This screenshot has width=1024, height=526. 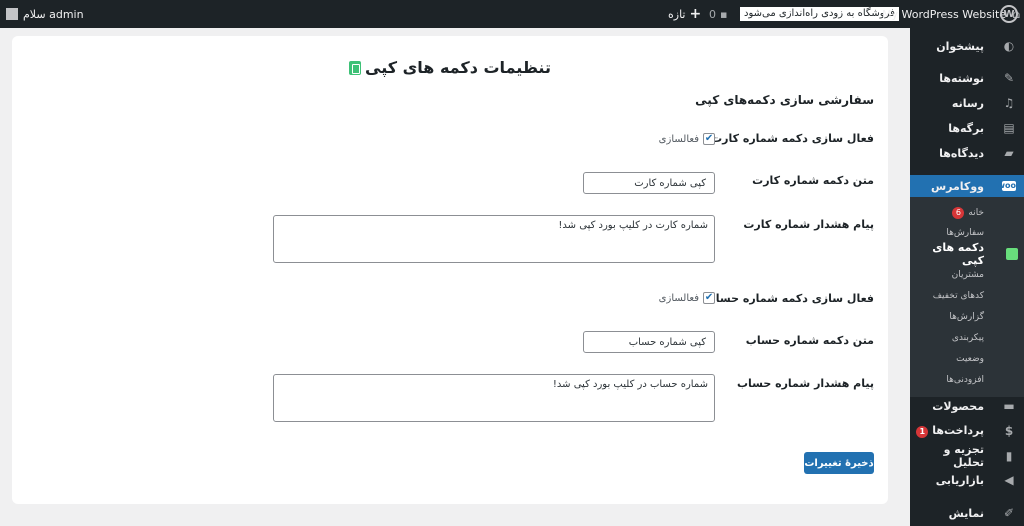 I want to click on account-alert-textarea: شماره حساب در کلیپ بورد کپی شد!, so click(x=494, y=398).